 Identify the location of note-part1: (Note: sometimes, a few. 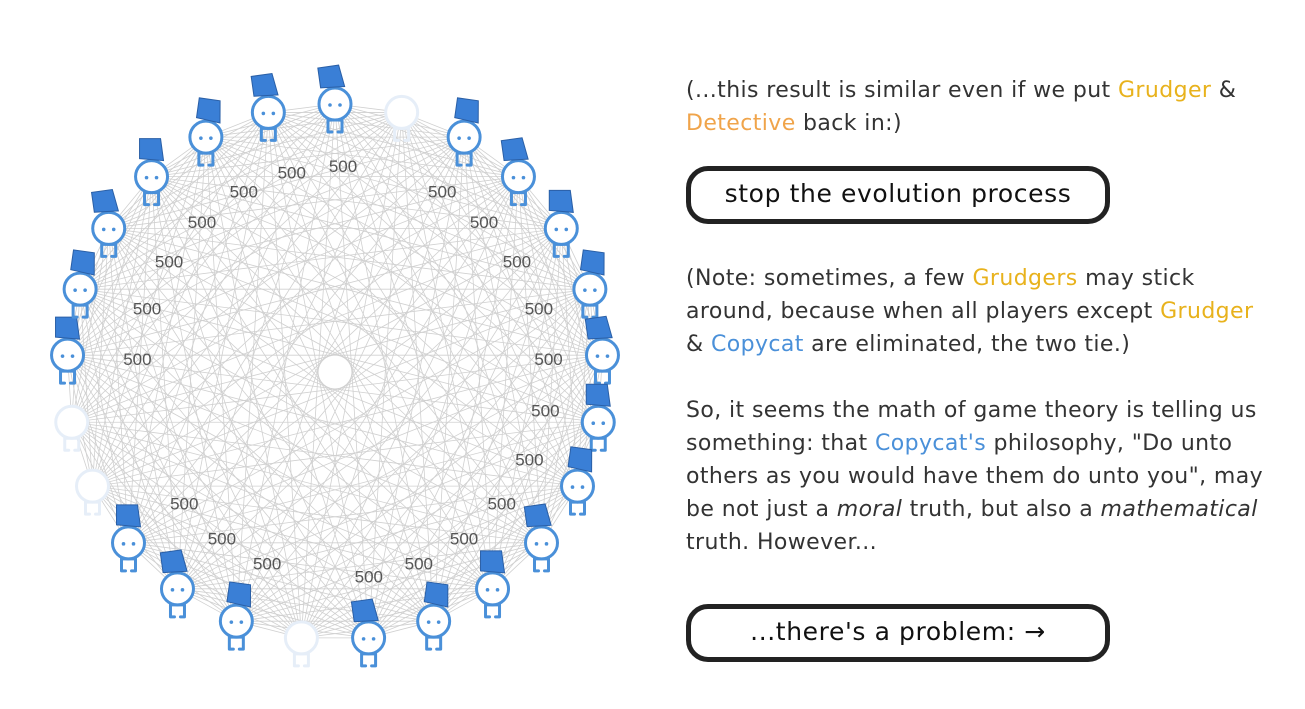
(829, 278).